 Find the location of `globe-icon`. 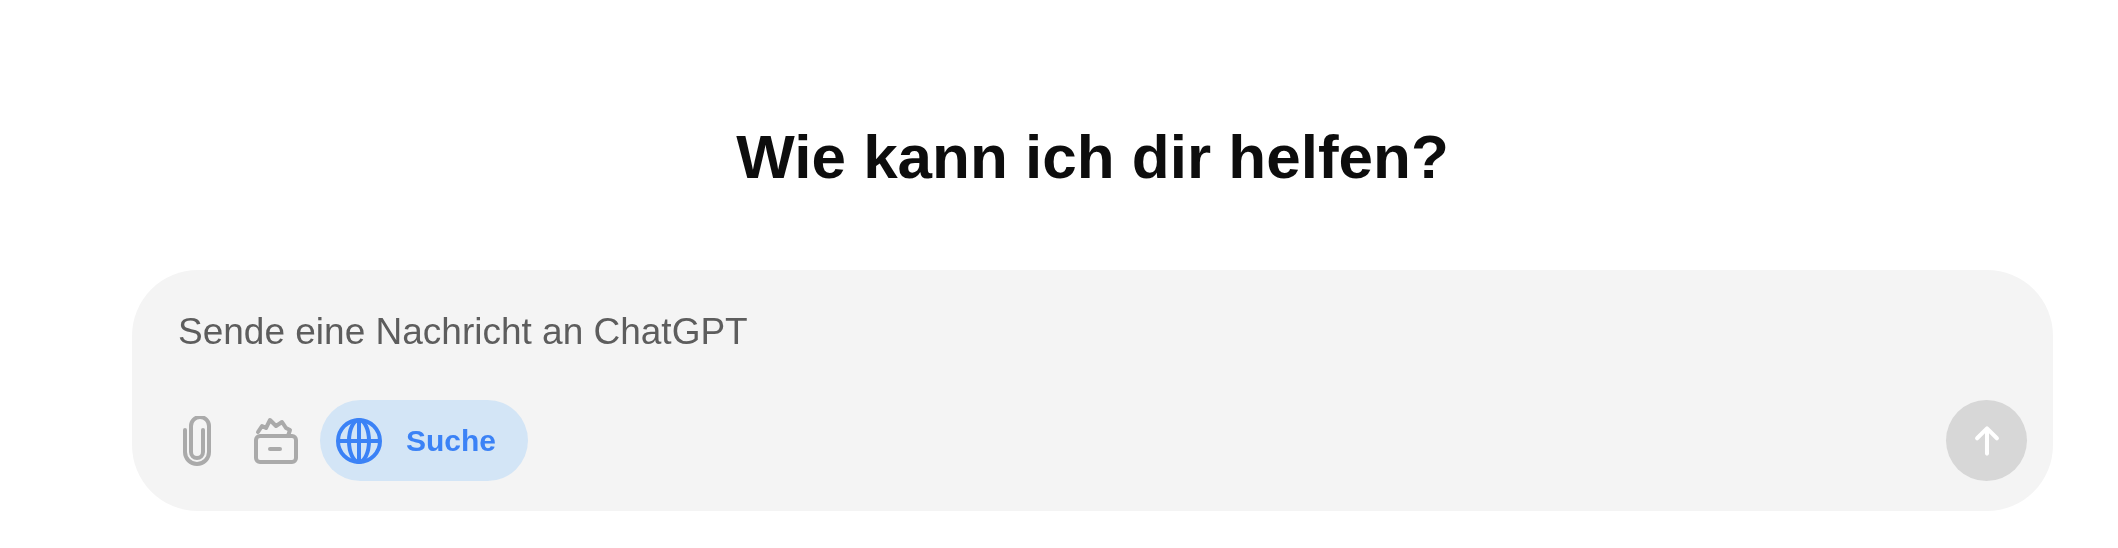

globe-icon is located at coordinates (359, 440).